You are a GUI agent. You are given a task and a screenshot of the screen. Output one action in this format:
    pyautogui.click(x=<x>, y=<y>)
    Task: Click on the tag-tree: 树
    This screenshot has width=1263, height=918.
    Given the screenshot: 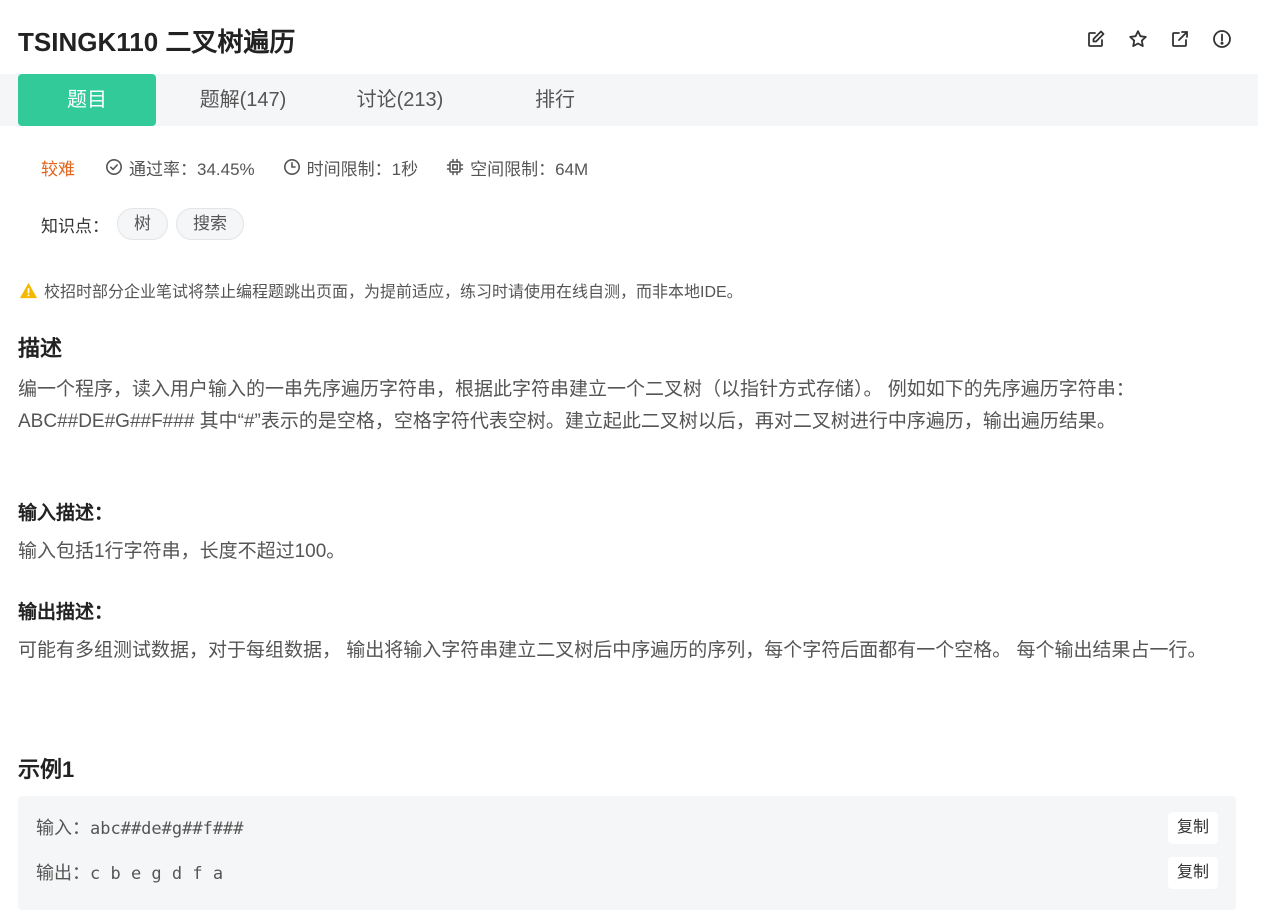 What is the action you would take?
    pyautogui.click(x=142, y=224)
    